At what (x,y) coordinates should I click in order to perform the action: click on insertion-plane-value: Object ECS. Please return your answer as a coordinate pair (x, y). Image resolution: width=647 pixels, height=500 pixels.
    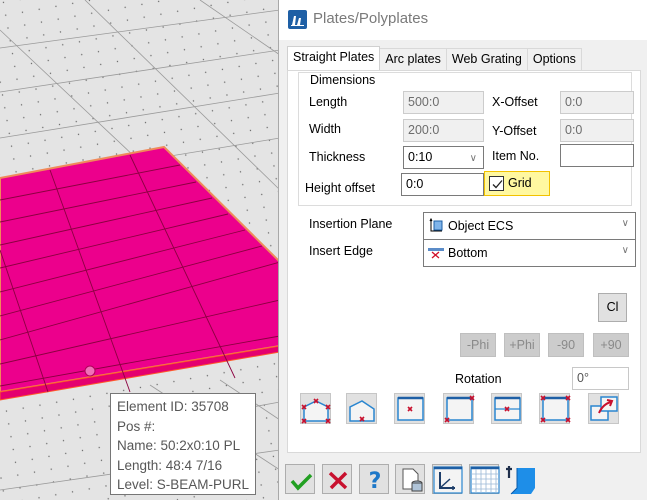
    Looking at the image, I should click on (481, 226).